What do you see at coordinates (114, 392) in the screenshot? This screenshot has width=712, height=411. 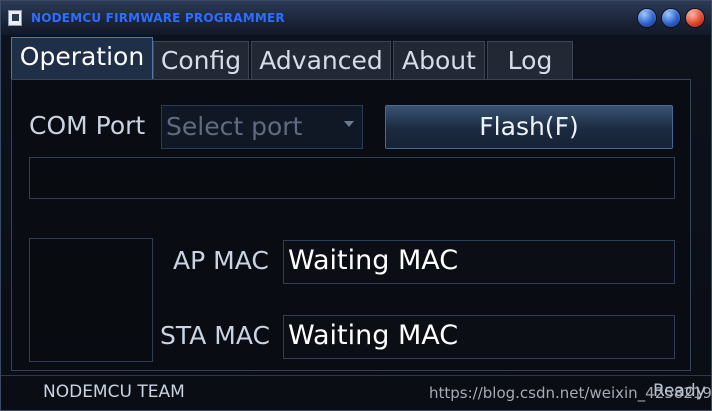 I see `team-label: NODEMCU TEAM` at bounding box center [114, 392].